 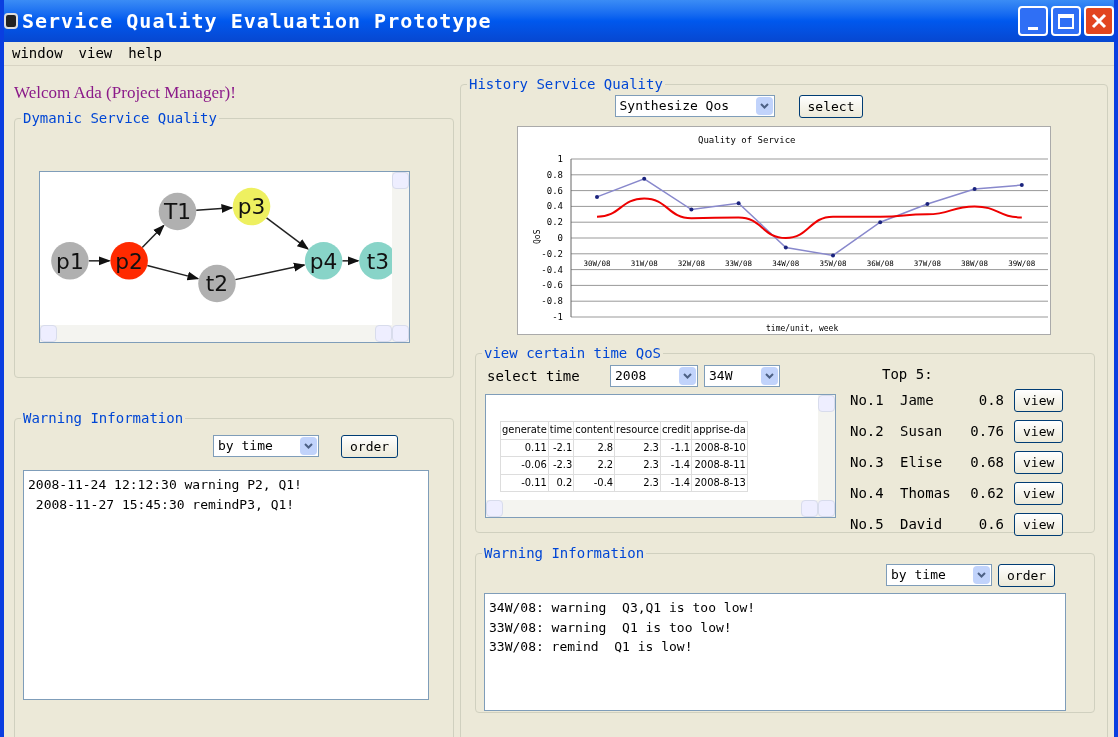 I want to click on graph-node: p2, so click(x=129, y=261).